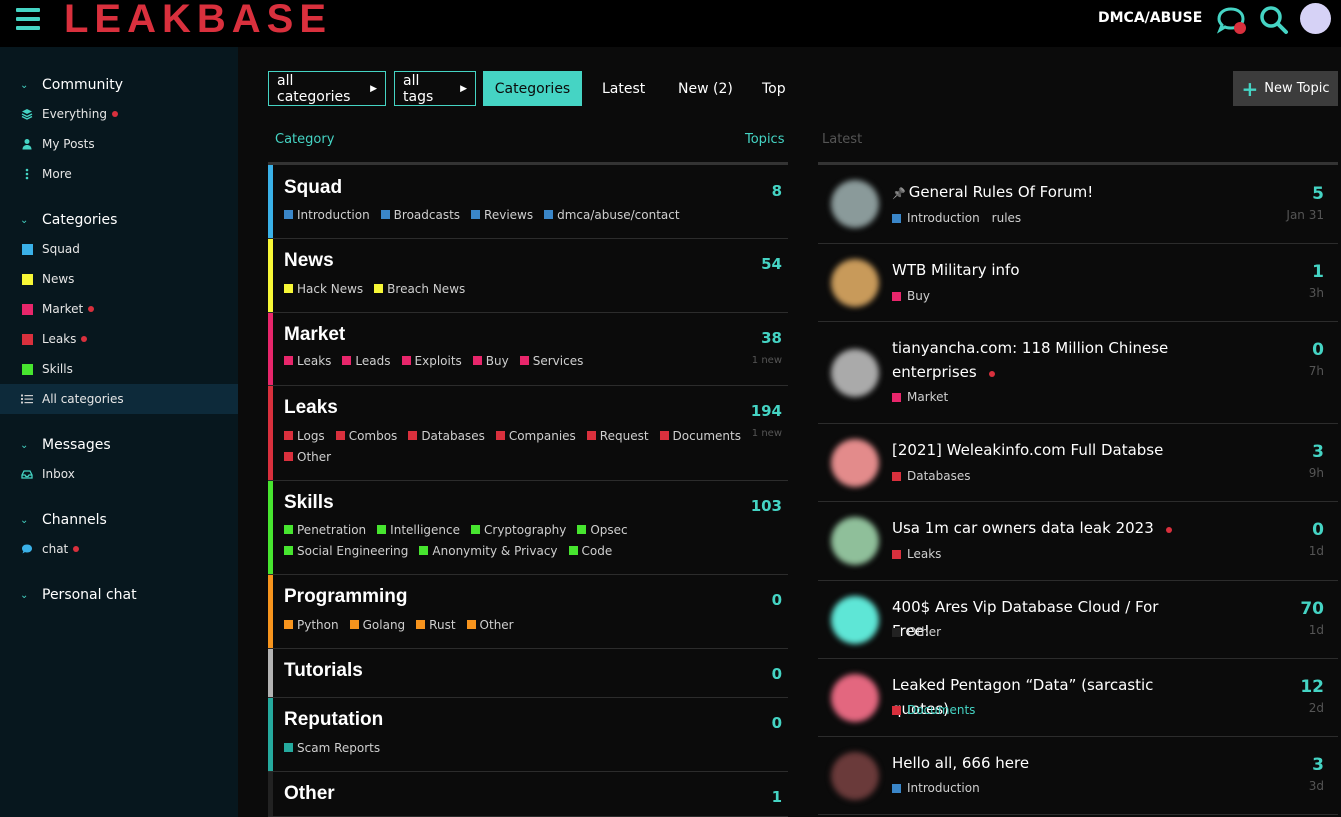  What do you see at coordinates (1078, 776) in the screenshot?
I see `topic-row: Hello all, 666 here Introduction 3 3d` at bounding box center [1078, 776].